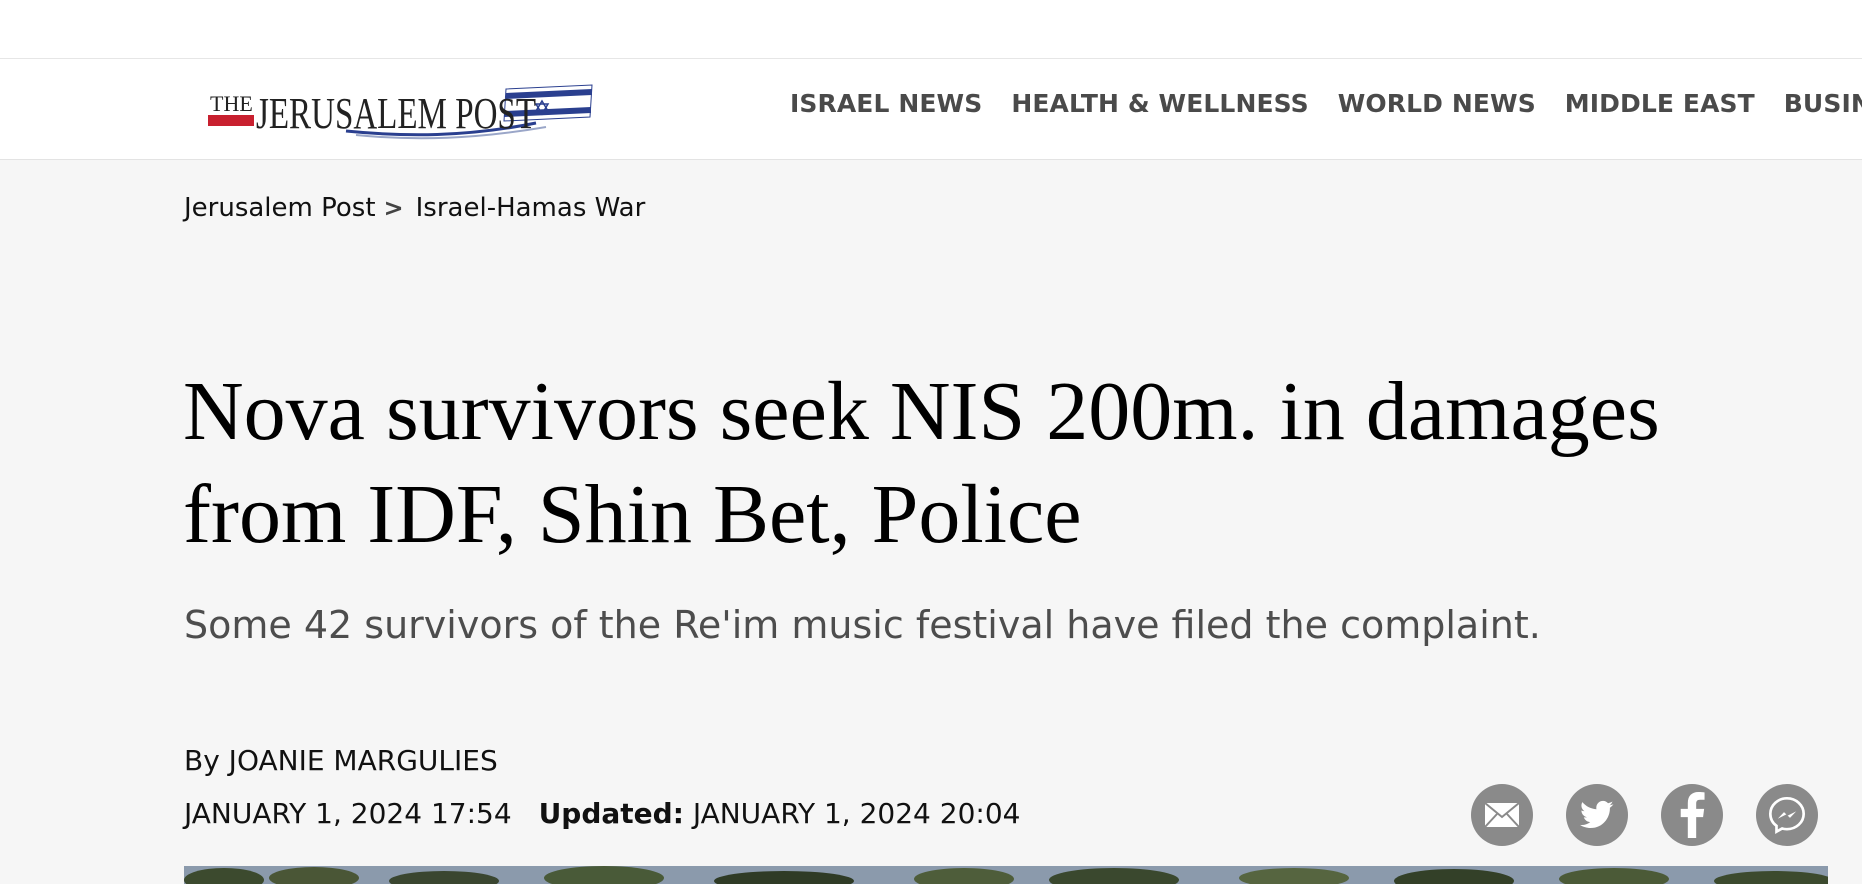 The height and width of the screenshot is (884, 1862). What do you see at coordinates (1644, 815) in the screenshot?
I see `share-buttons` at bounding box center [1644, 815].